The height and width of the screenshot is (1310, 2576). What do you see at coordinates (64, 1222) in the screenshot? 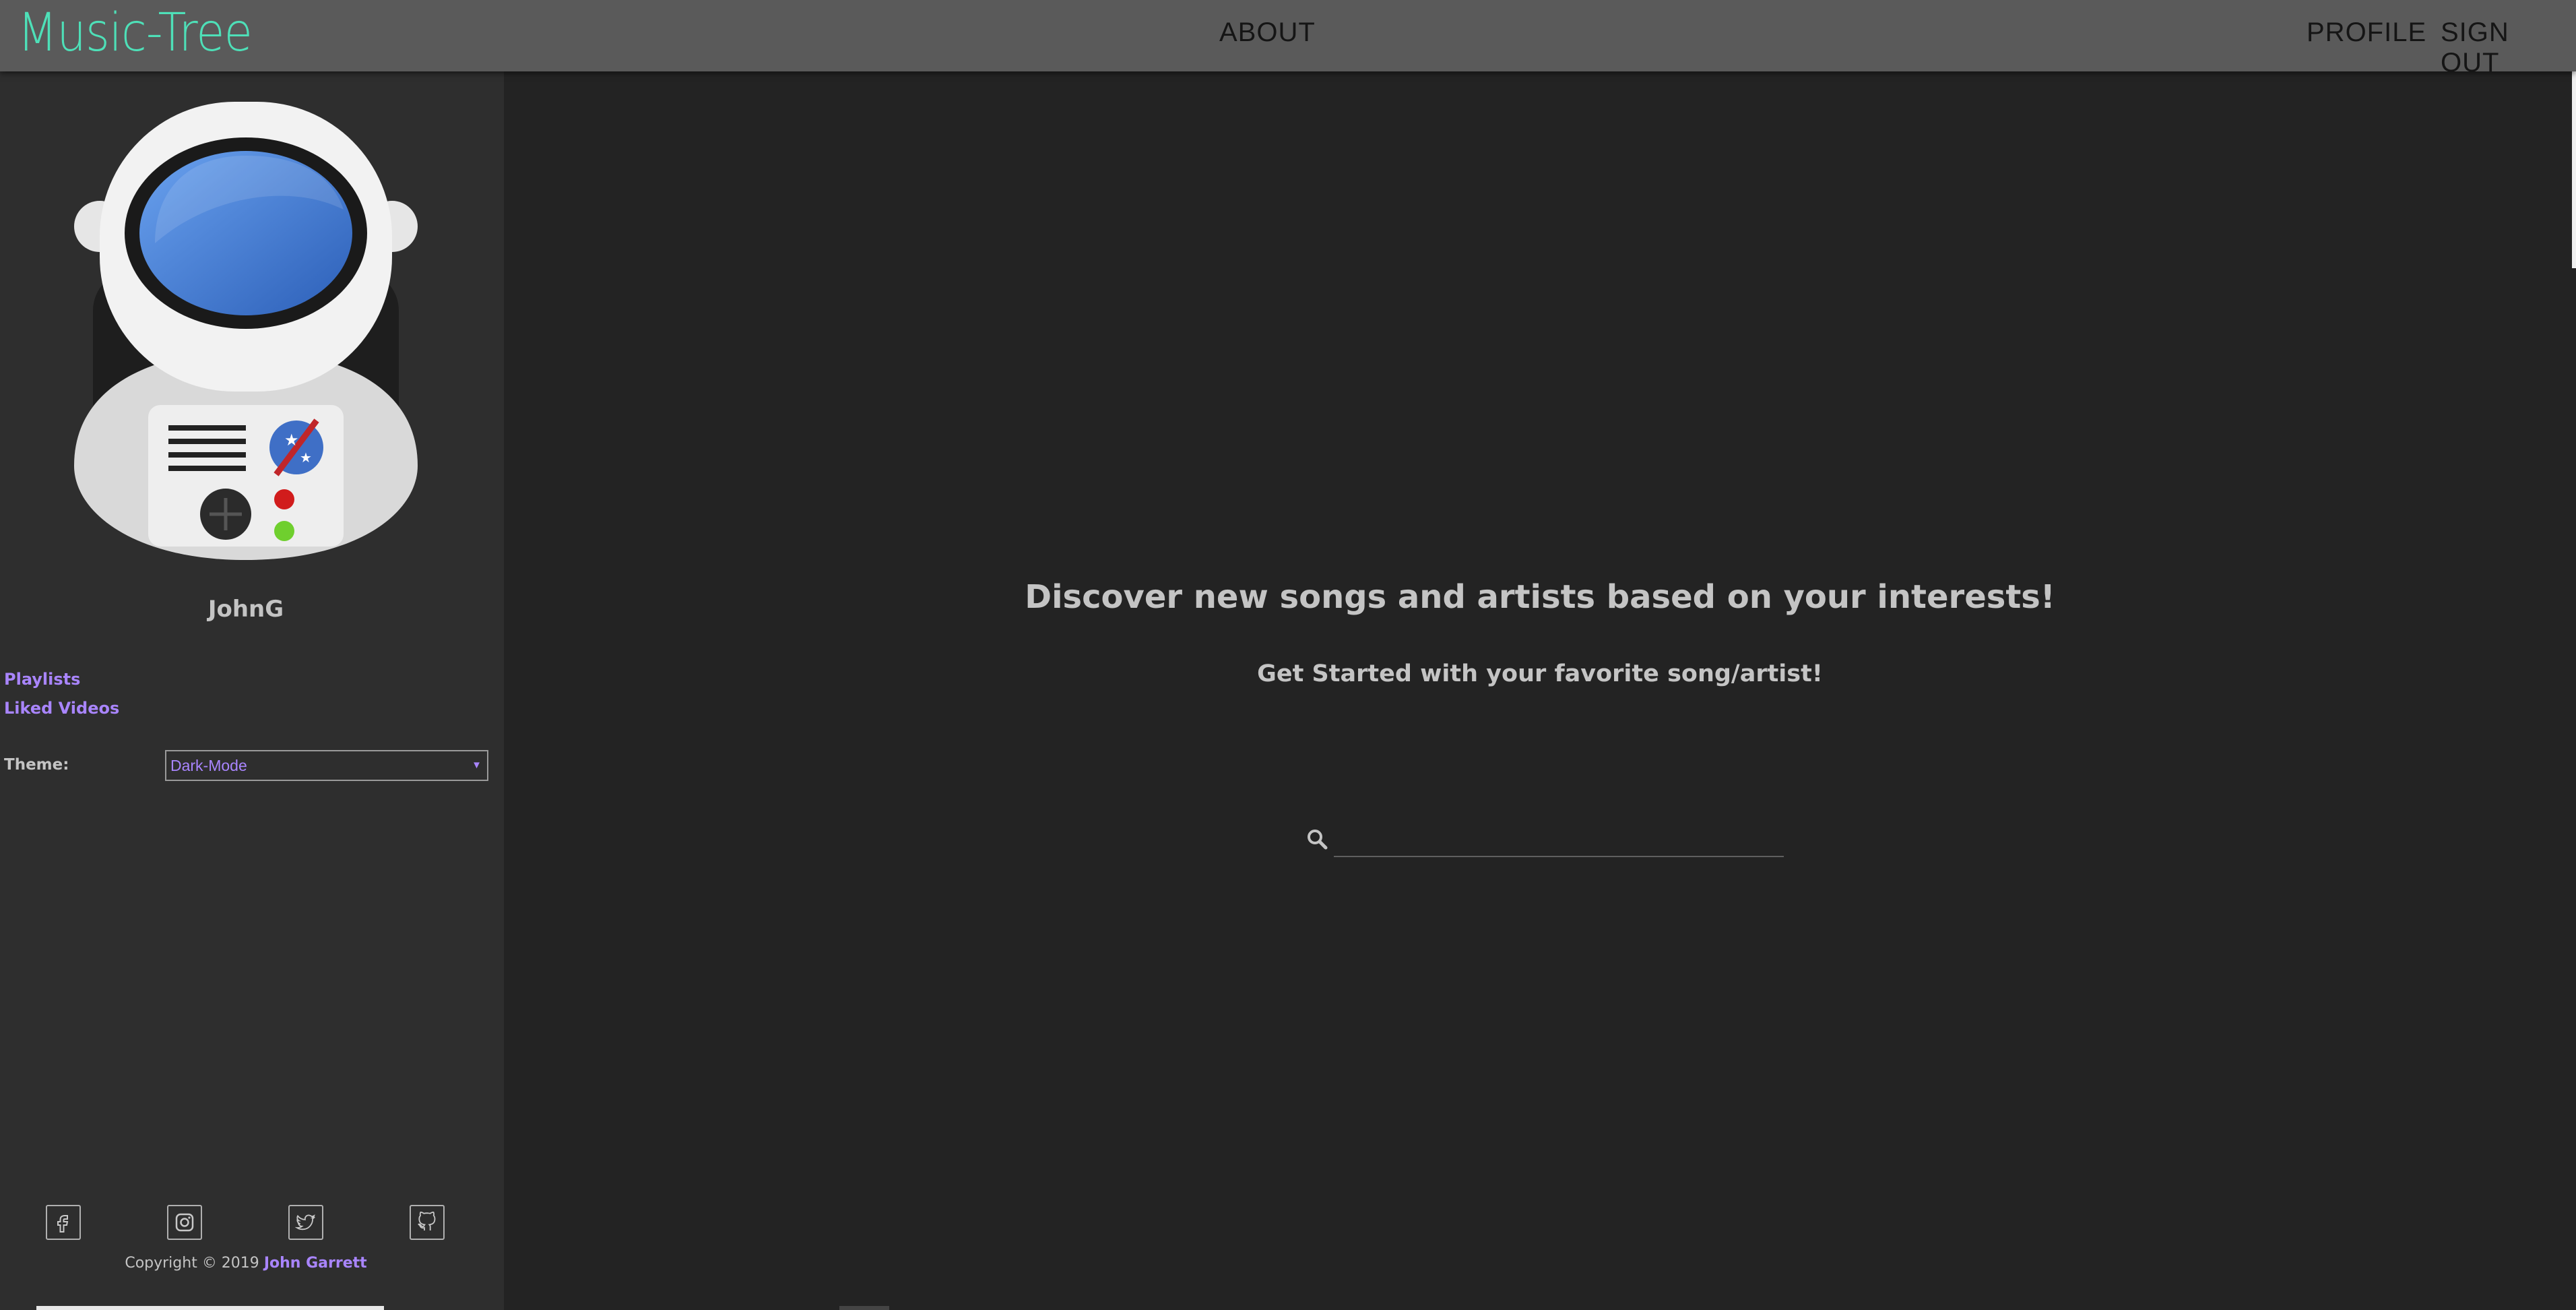
I see `facebook-icon` at bounding box center [64, 1222].